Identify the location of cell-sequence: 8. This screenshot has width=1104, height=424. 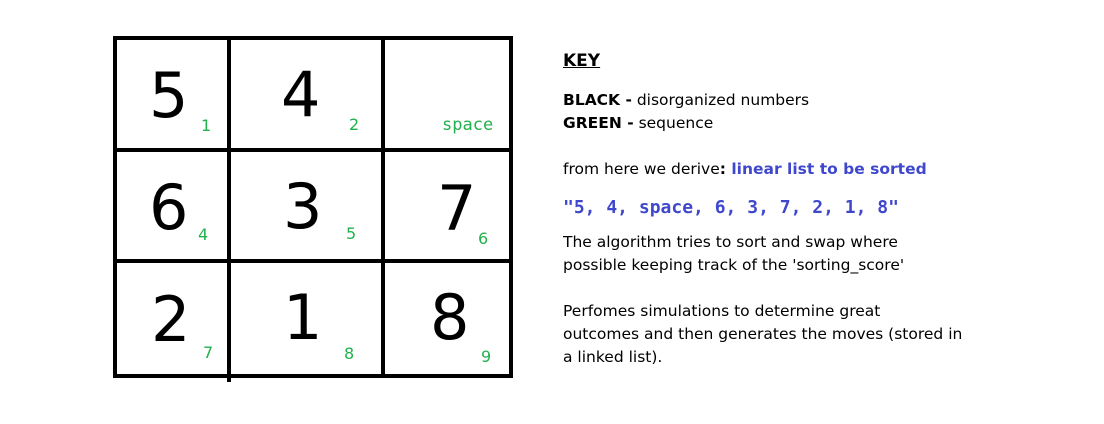
(349, 353).